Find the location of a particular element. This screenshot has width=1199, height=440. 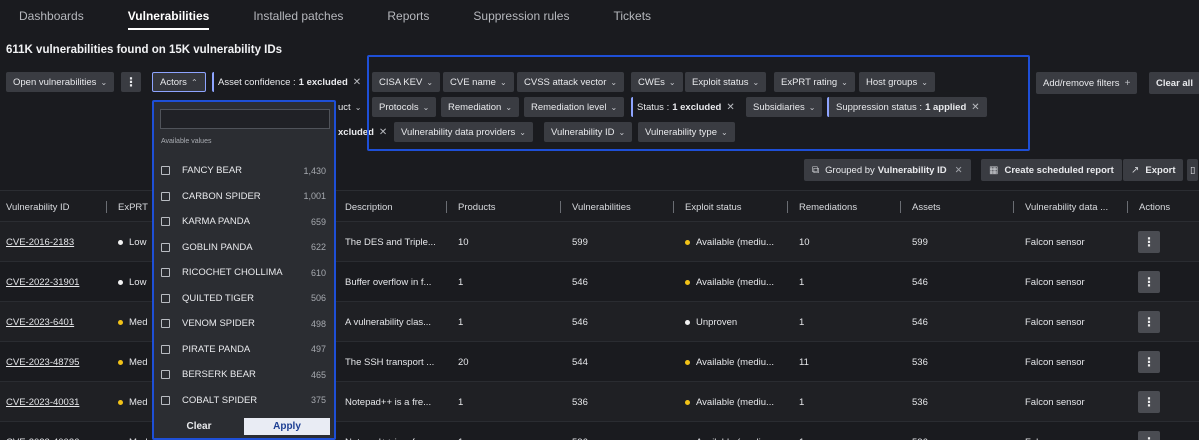

actor-option: COBALT SPIDER 375 is located at coordinates (244, 401).